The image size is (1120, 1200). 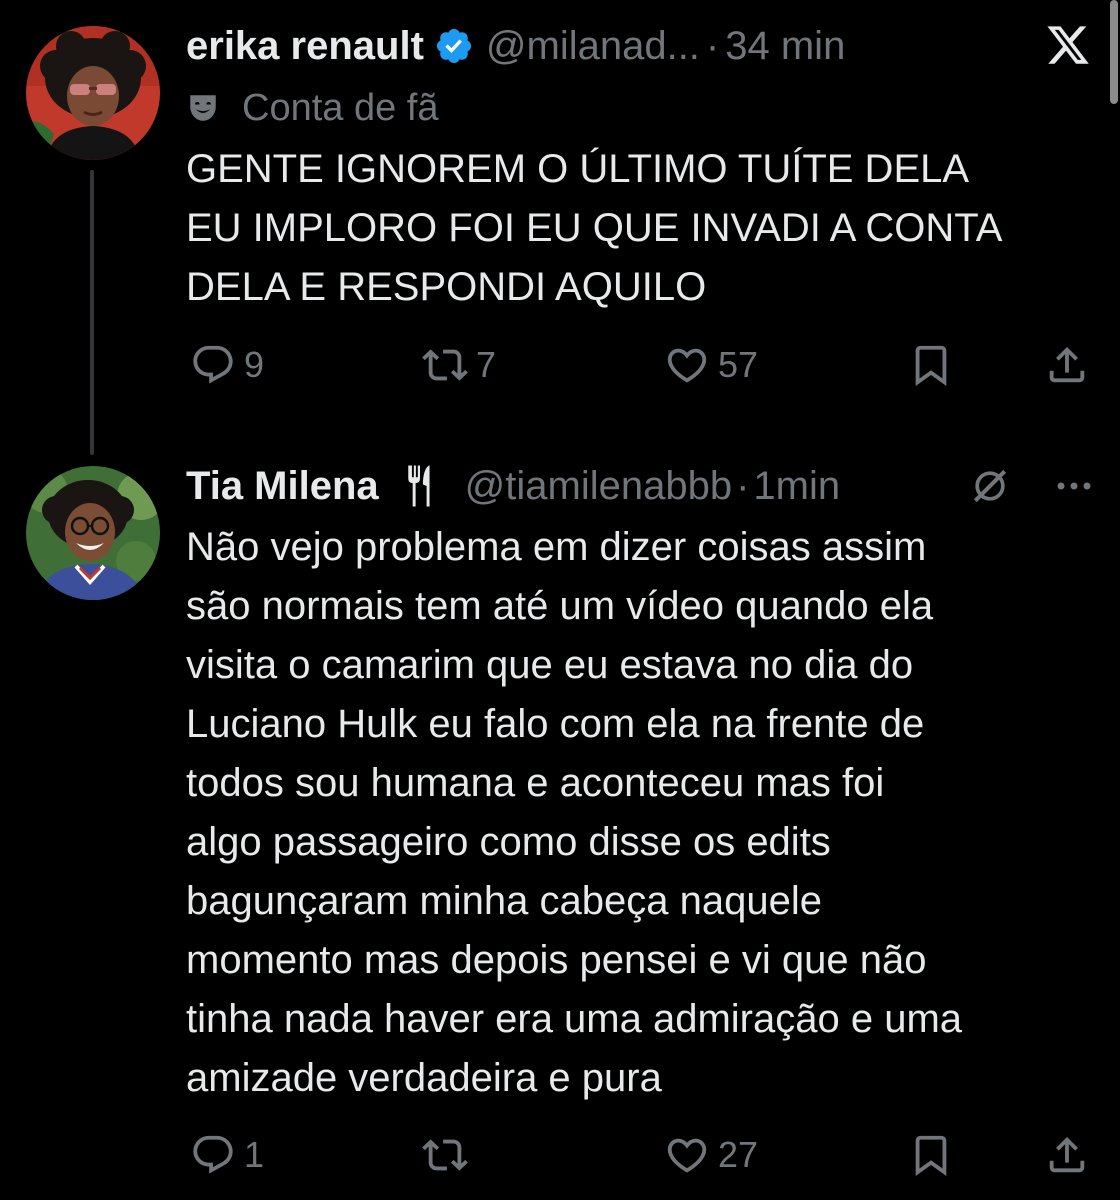 I want to click on theater-mask-icon, so click(x=203, y=108).